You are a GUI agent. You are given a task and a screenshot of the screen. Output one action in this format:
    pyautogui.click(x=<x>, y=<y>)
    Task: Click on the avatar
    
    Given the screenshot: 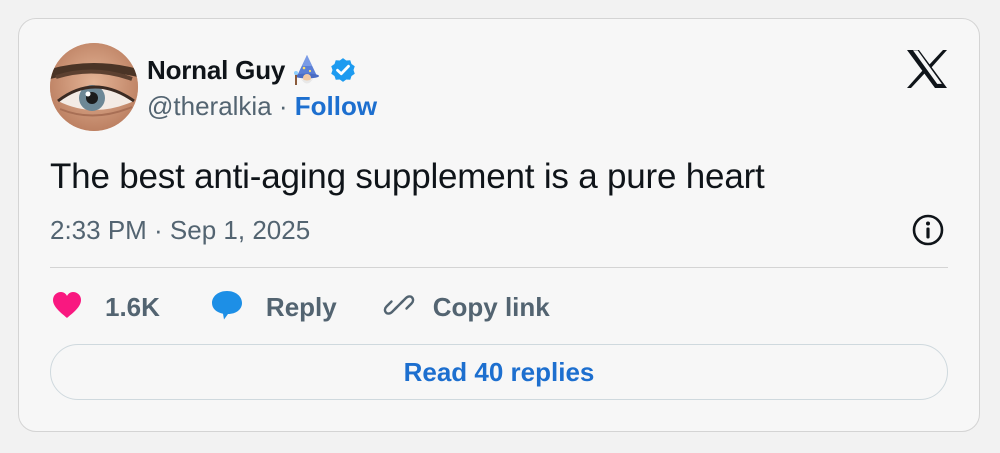 What is the action you would take?
    pyautogui.click(x=94, y=87)
    